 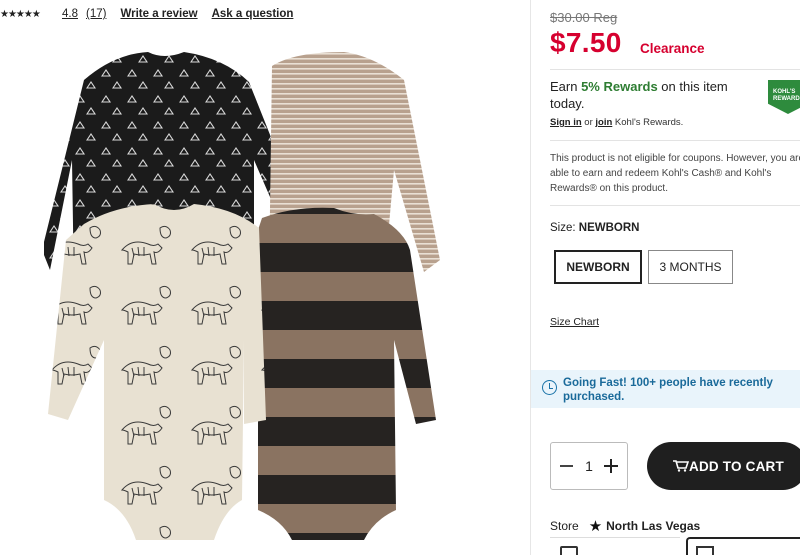 I want to click on signin-or: or, so click(x=588, y=122).